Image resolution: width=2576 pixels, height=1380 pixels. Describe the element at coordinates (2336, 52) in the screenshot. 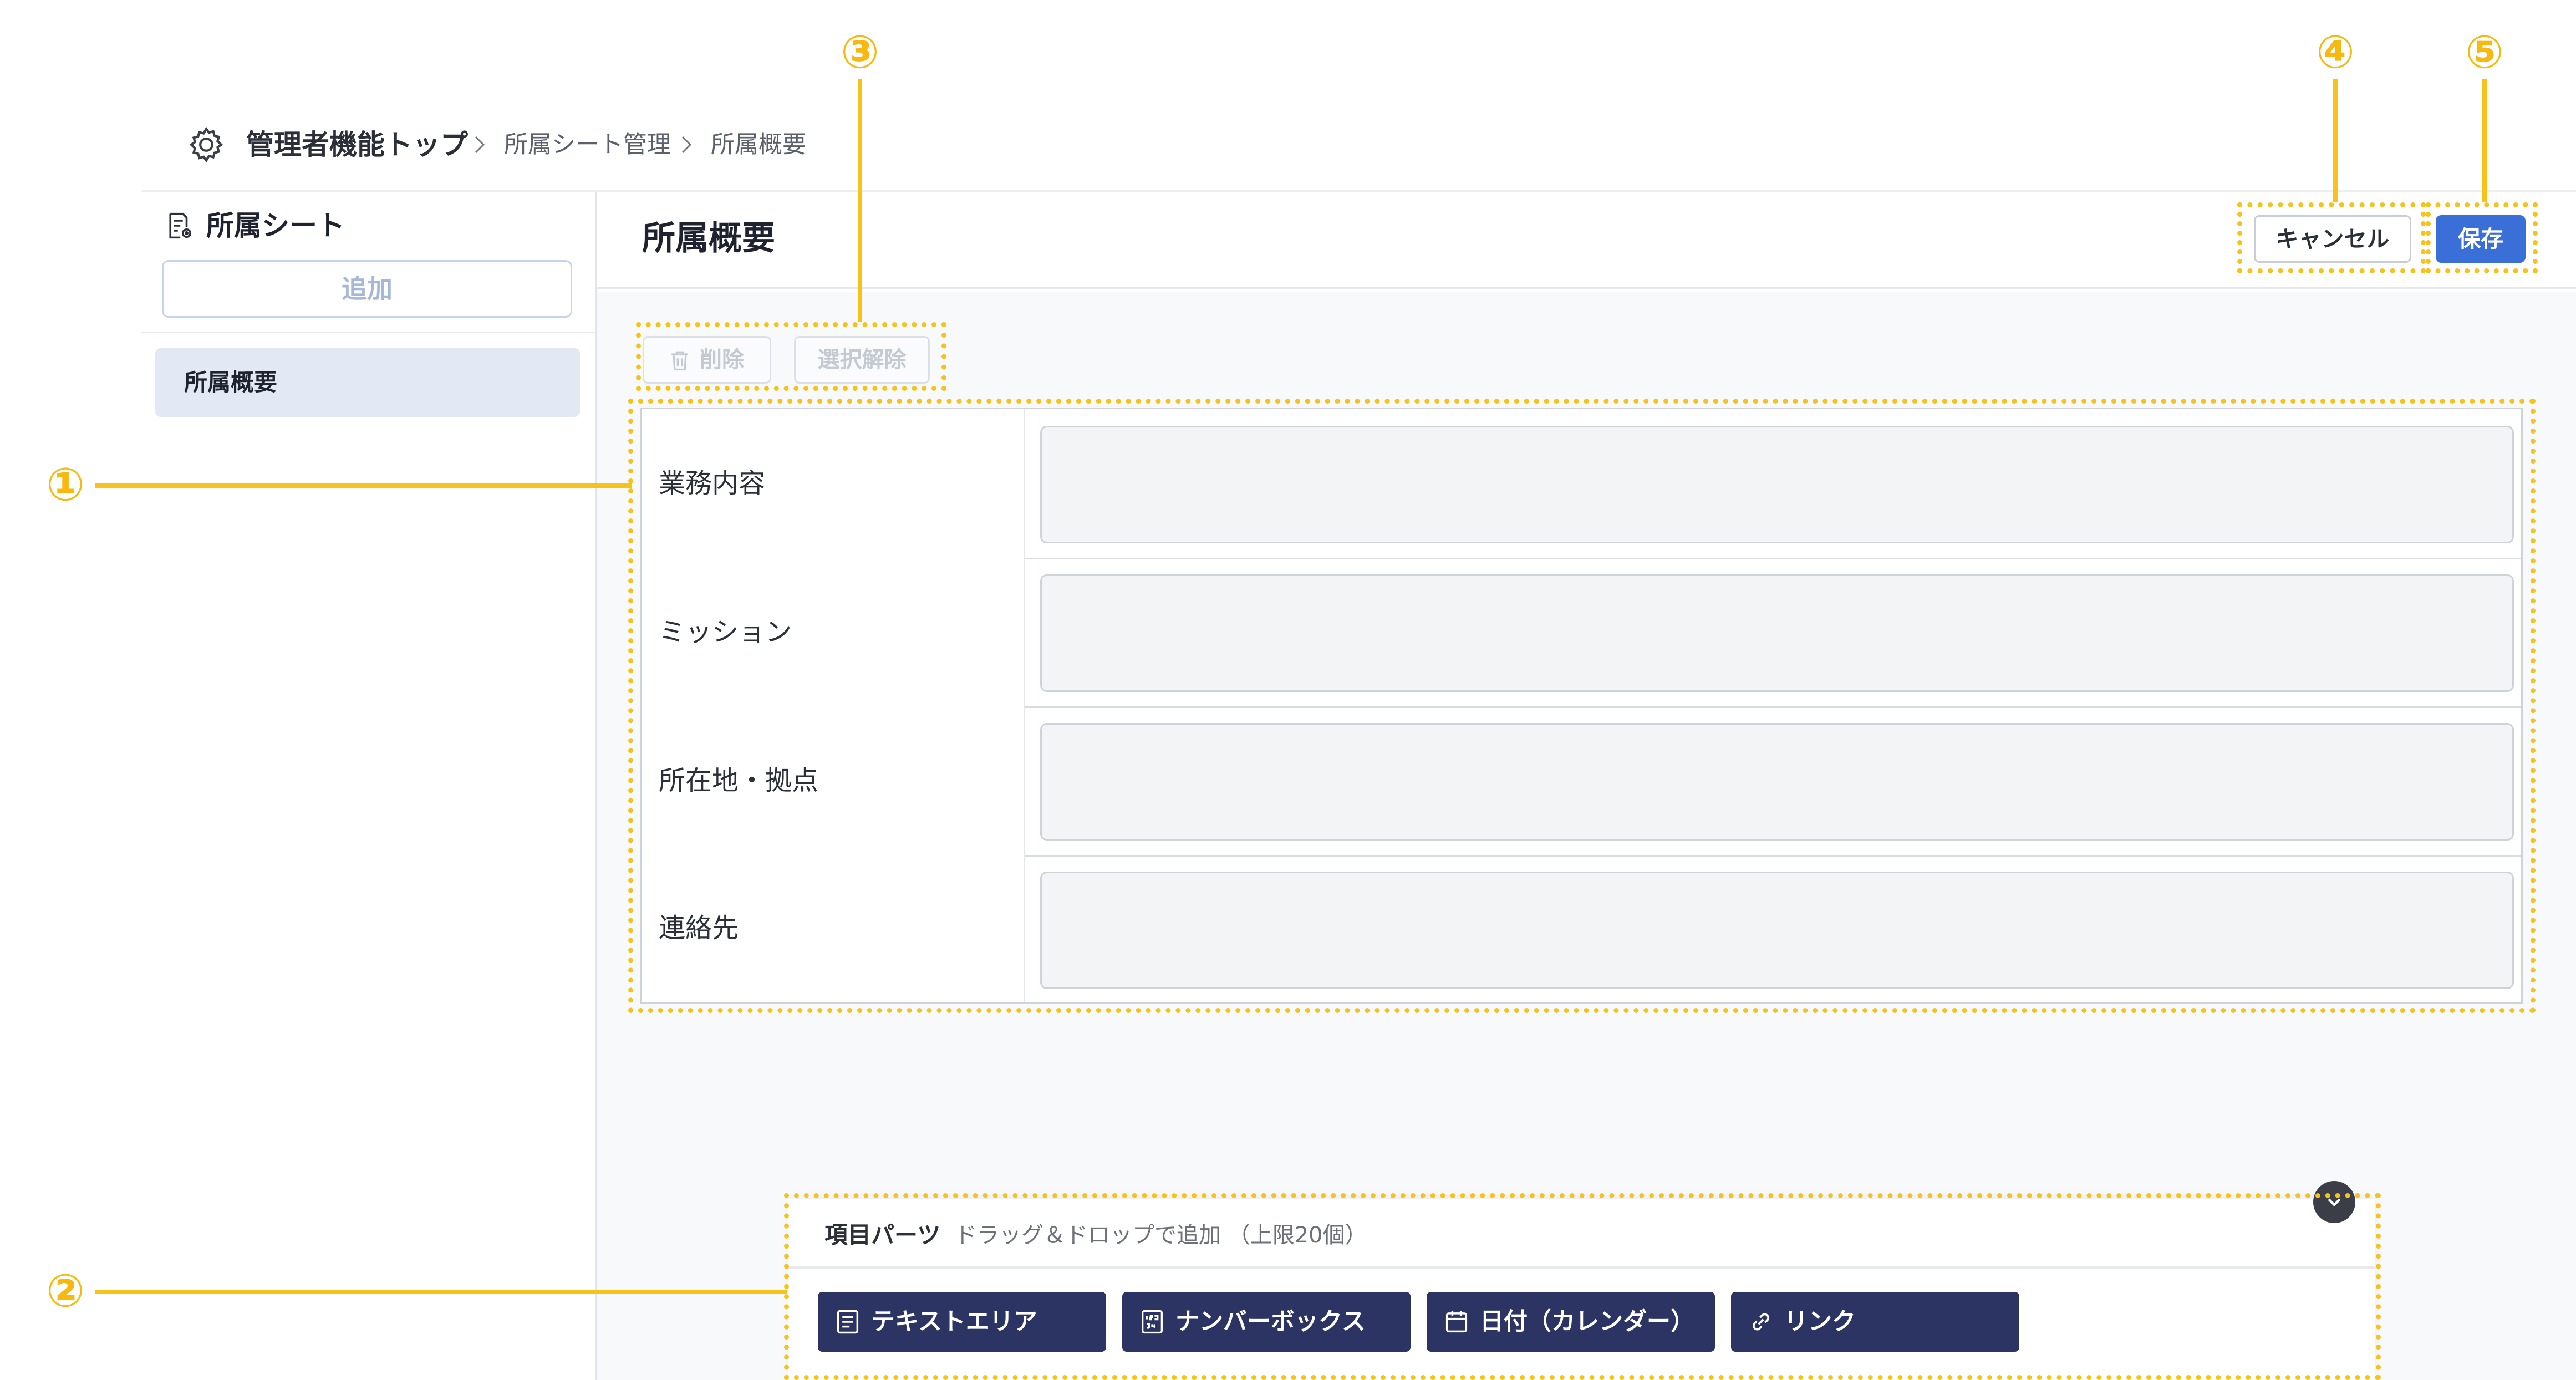

I see `annotation-number-4: ④` at that location.